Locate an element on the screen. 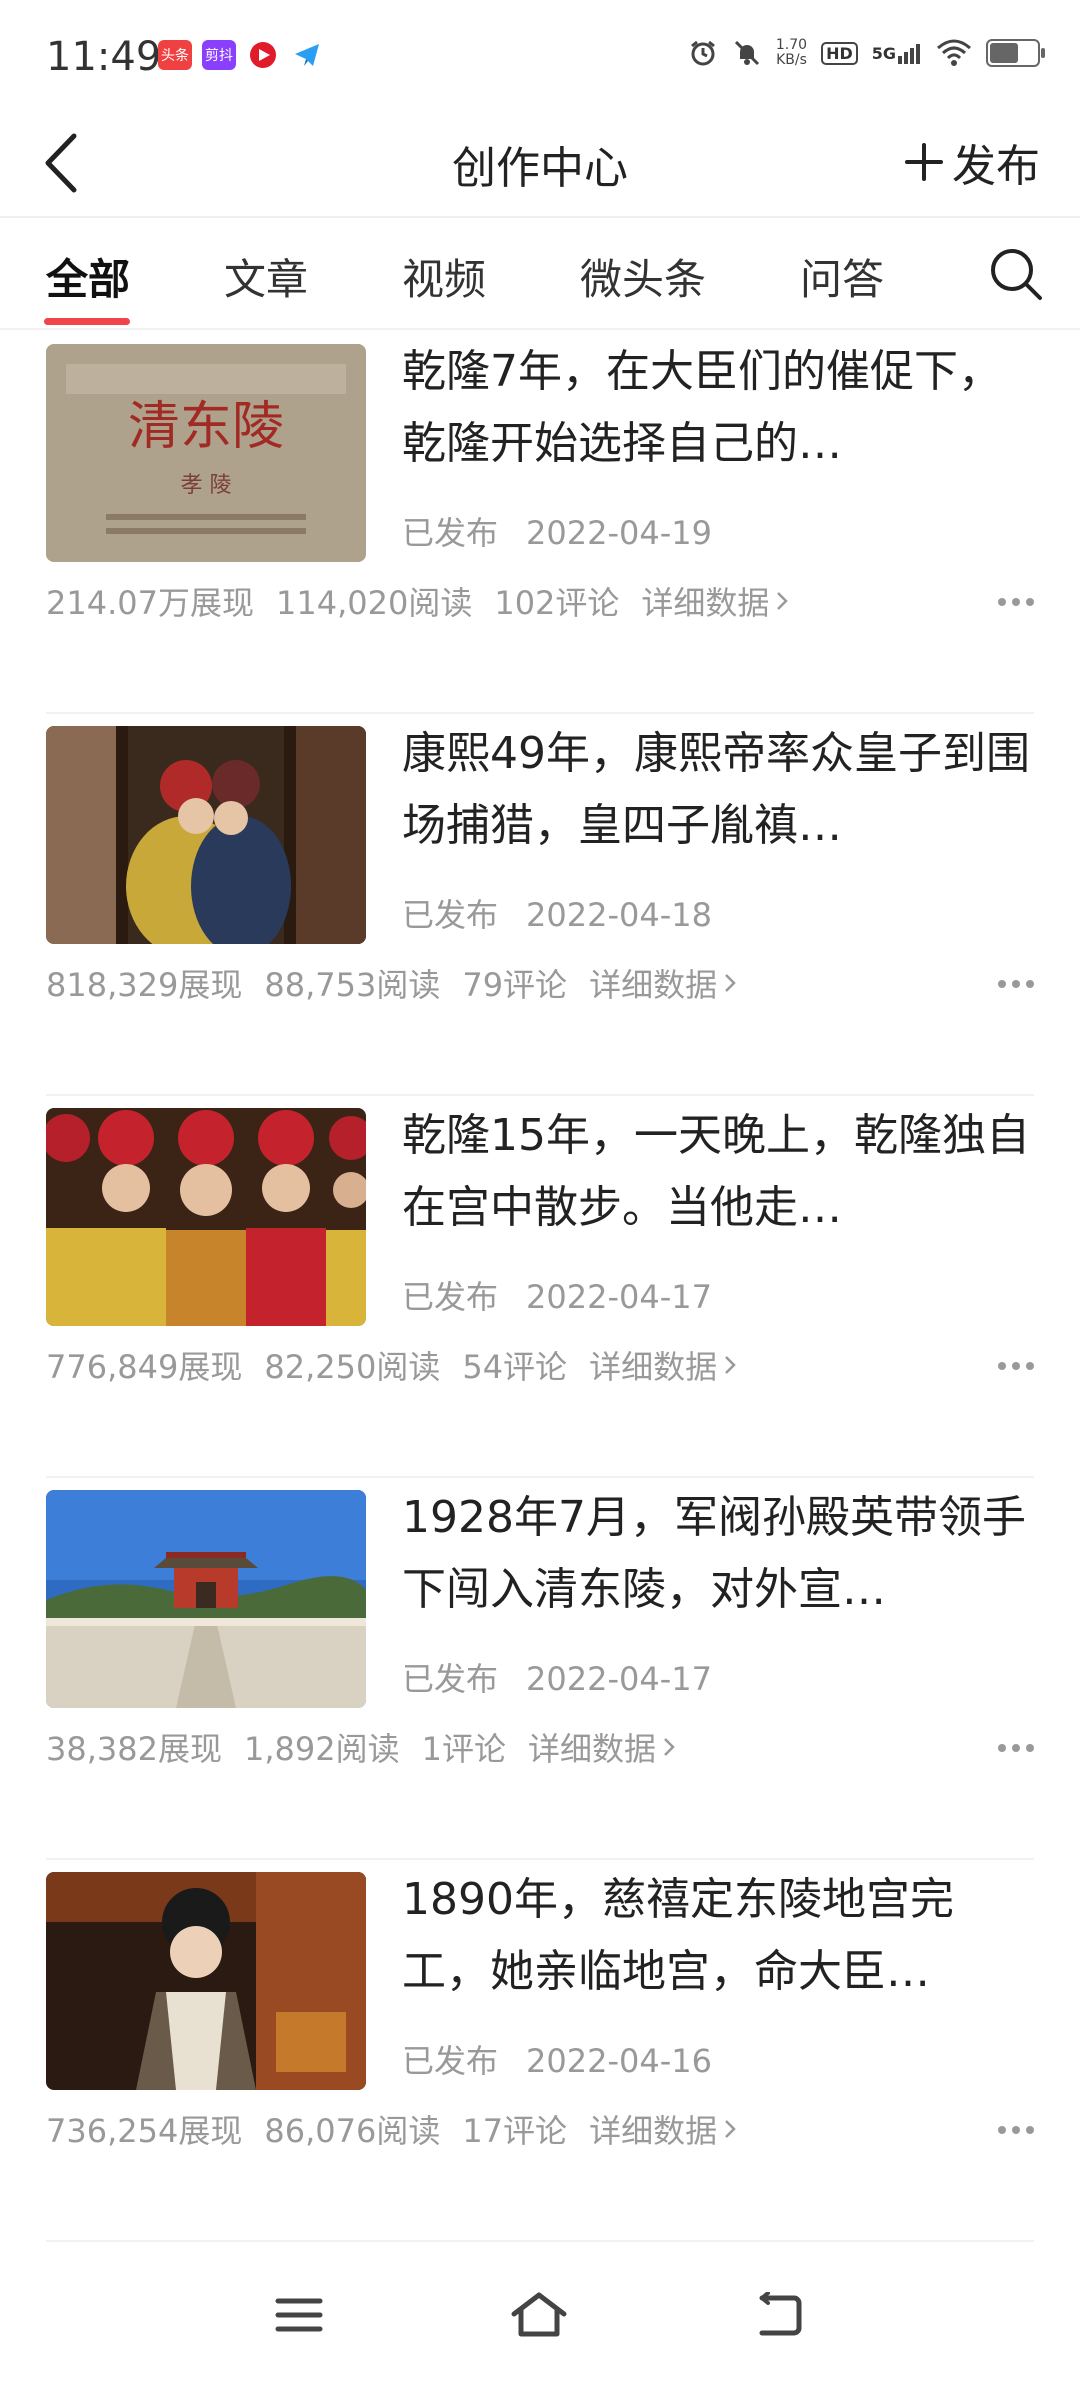 This screenshot has width=1080, height=2388. search-icon is located at coordinates (1016, 274).